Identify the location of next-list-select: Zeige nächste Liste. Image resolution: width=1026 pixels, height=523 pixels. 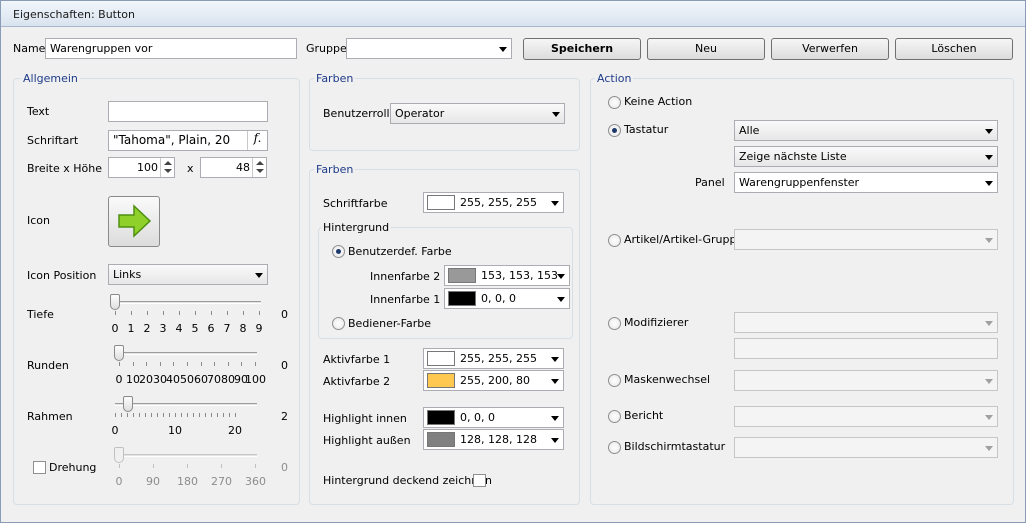
(866, 156).